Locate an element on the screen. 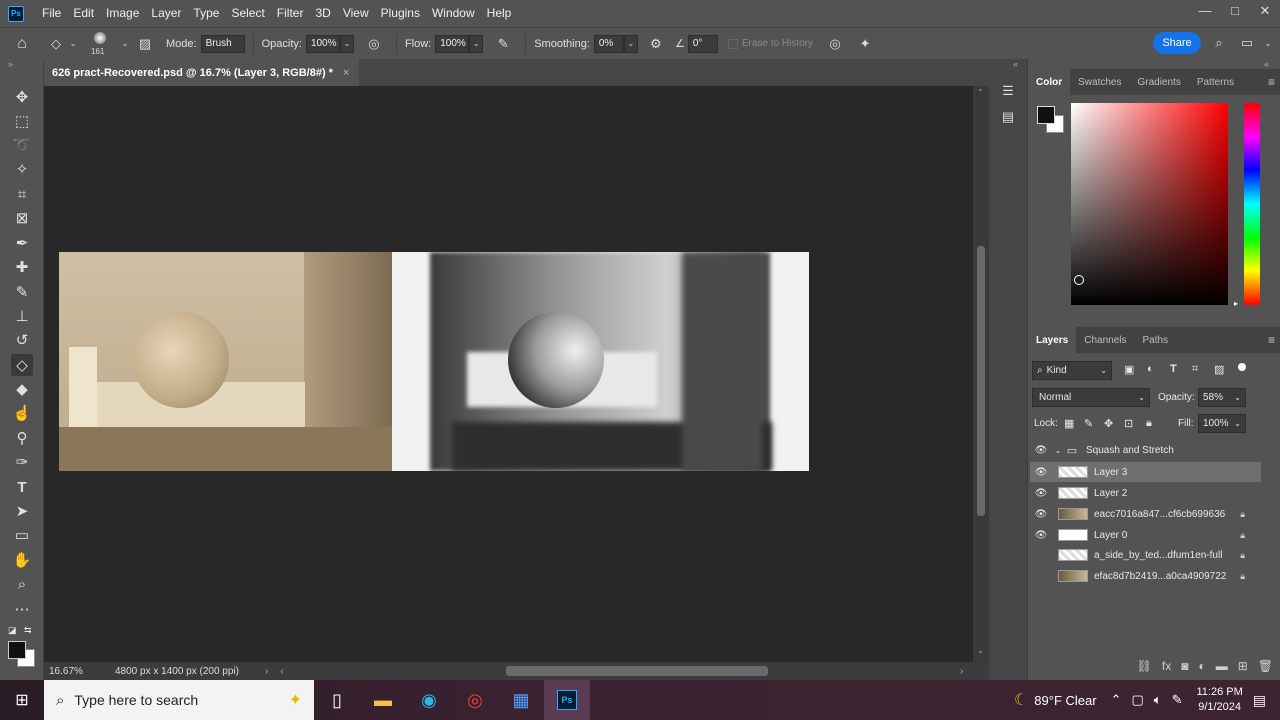  swap-colors-icon: ⇆ is located at coordinates (28, 630).